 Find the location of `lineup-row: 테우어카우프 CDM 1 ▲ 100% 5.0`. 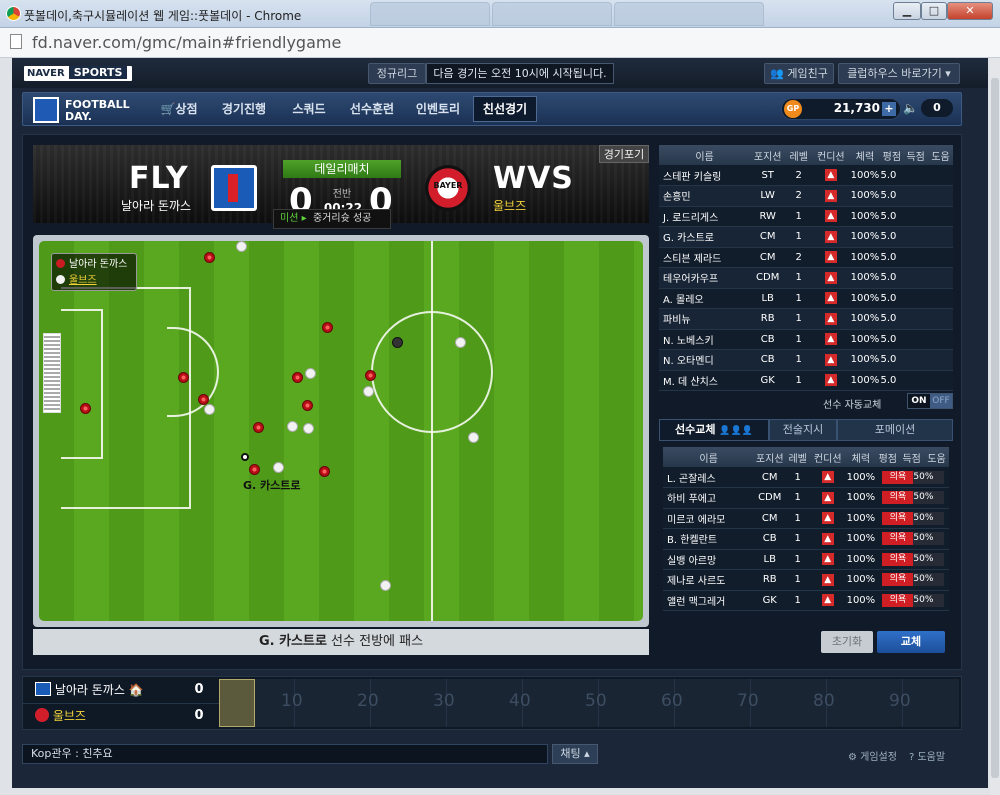

lineup-row: 테우어카우프 CDM 1 ▲ 100% 5.0 is located at coordinates (806, 278).